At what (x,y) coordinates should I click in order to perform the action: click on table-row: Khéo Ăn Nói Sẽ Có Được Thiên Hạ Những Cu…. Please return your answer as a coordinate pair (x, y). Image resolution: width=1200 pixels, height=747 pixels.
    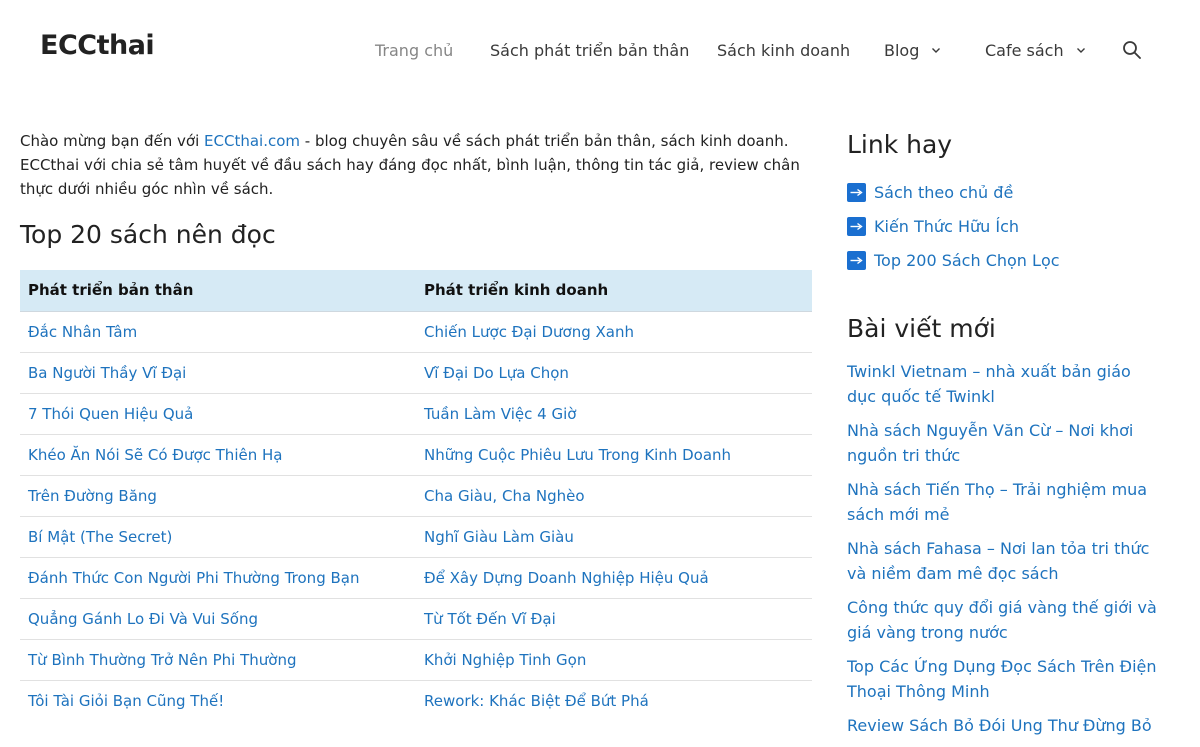
    Looking at the image, I should click on (416, 455).